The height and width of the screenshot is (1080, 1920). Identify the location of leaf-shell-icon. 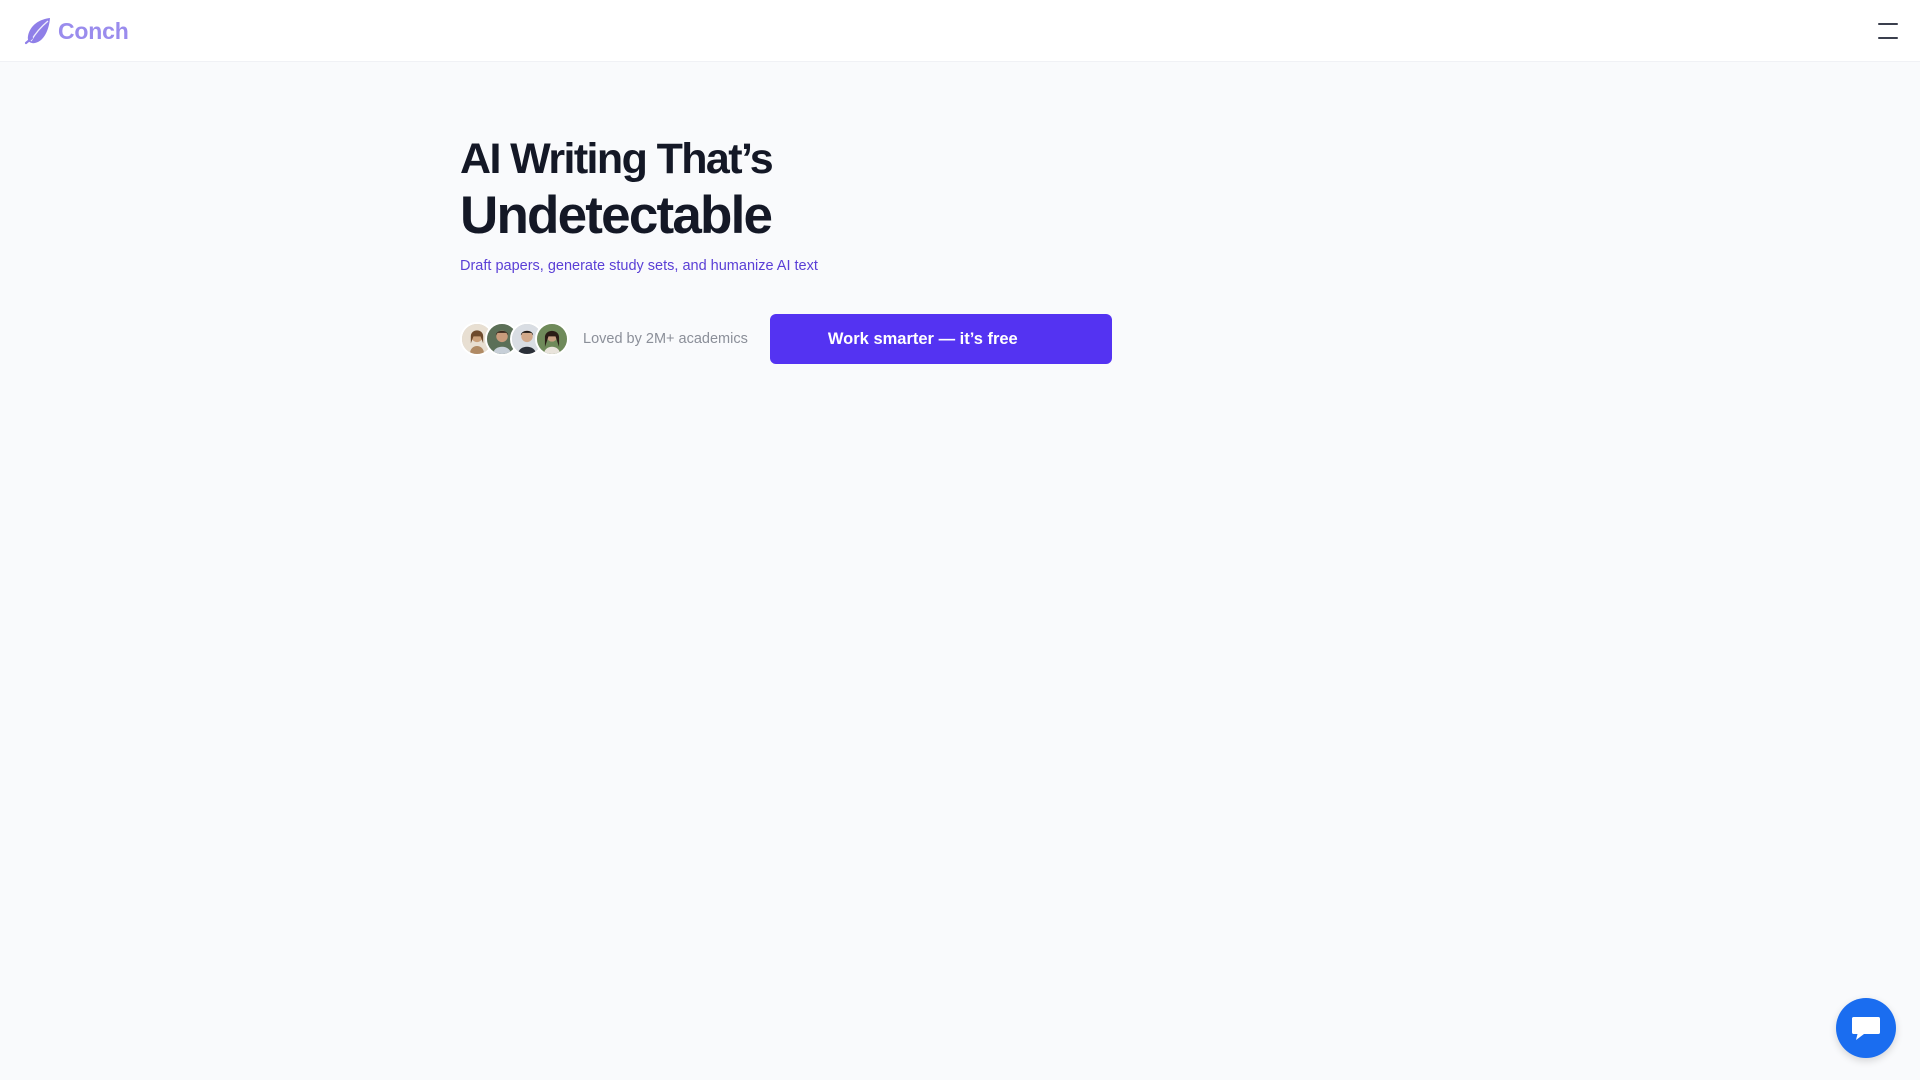
(37, 31).